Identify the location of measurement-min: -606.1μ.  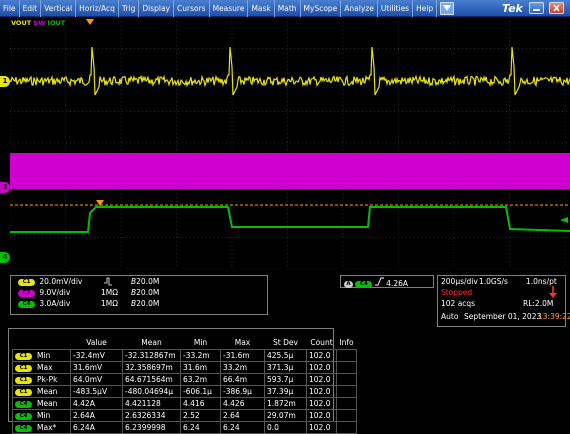
(200, 391).